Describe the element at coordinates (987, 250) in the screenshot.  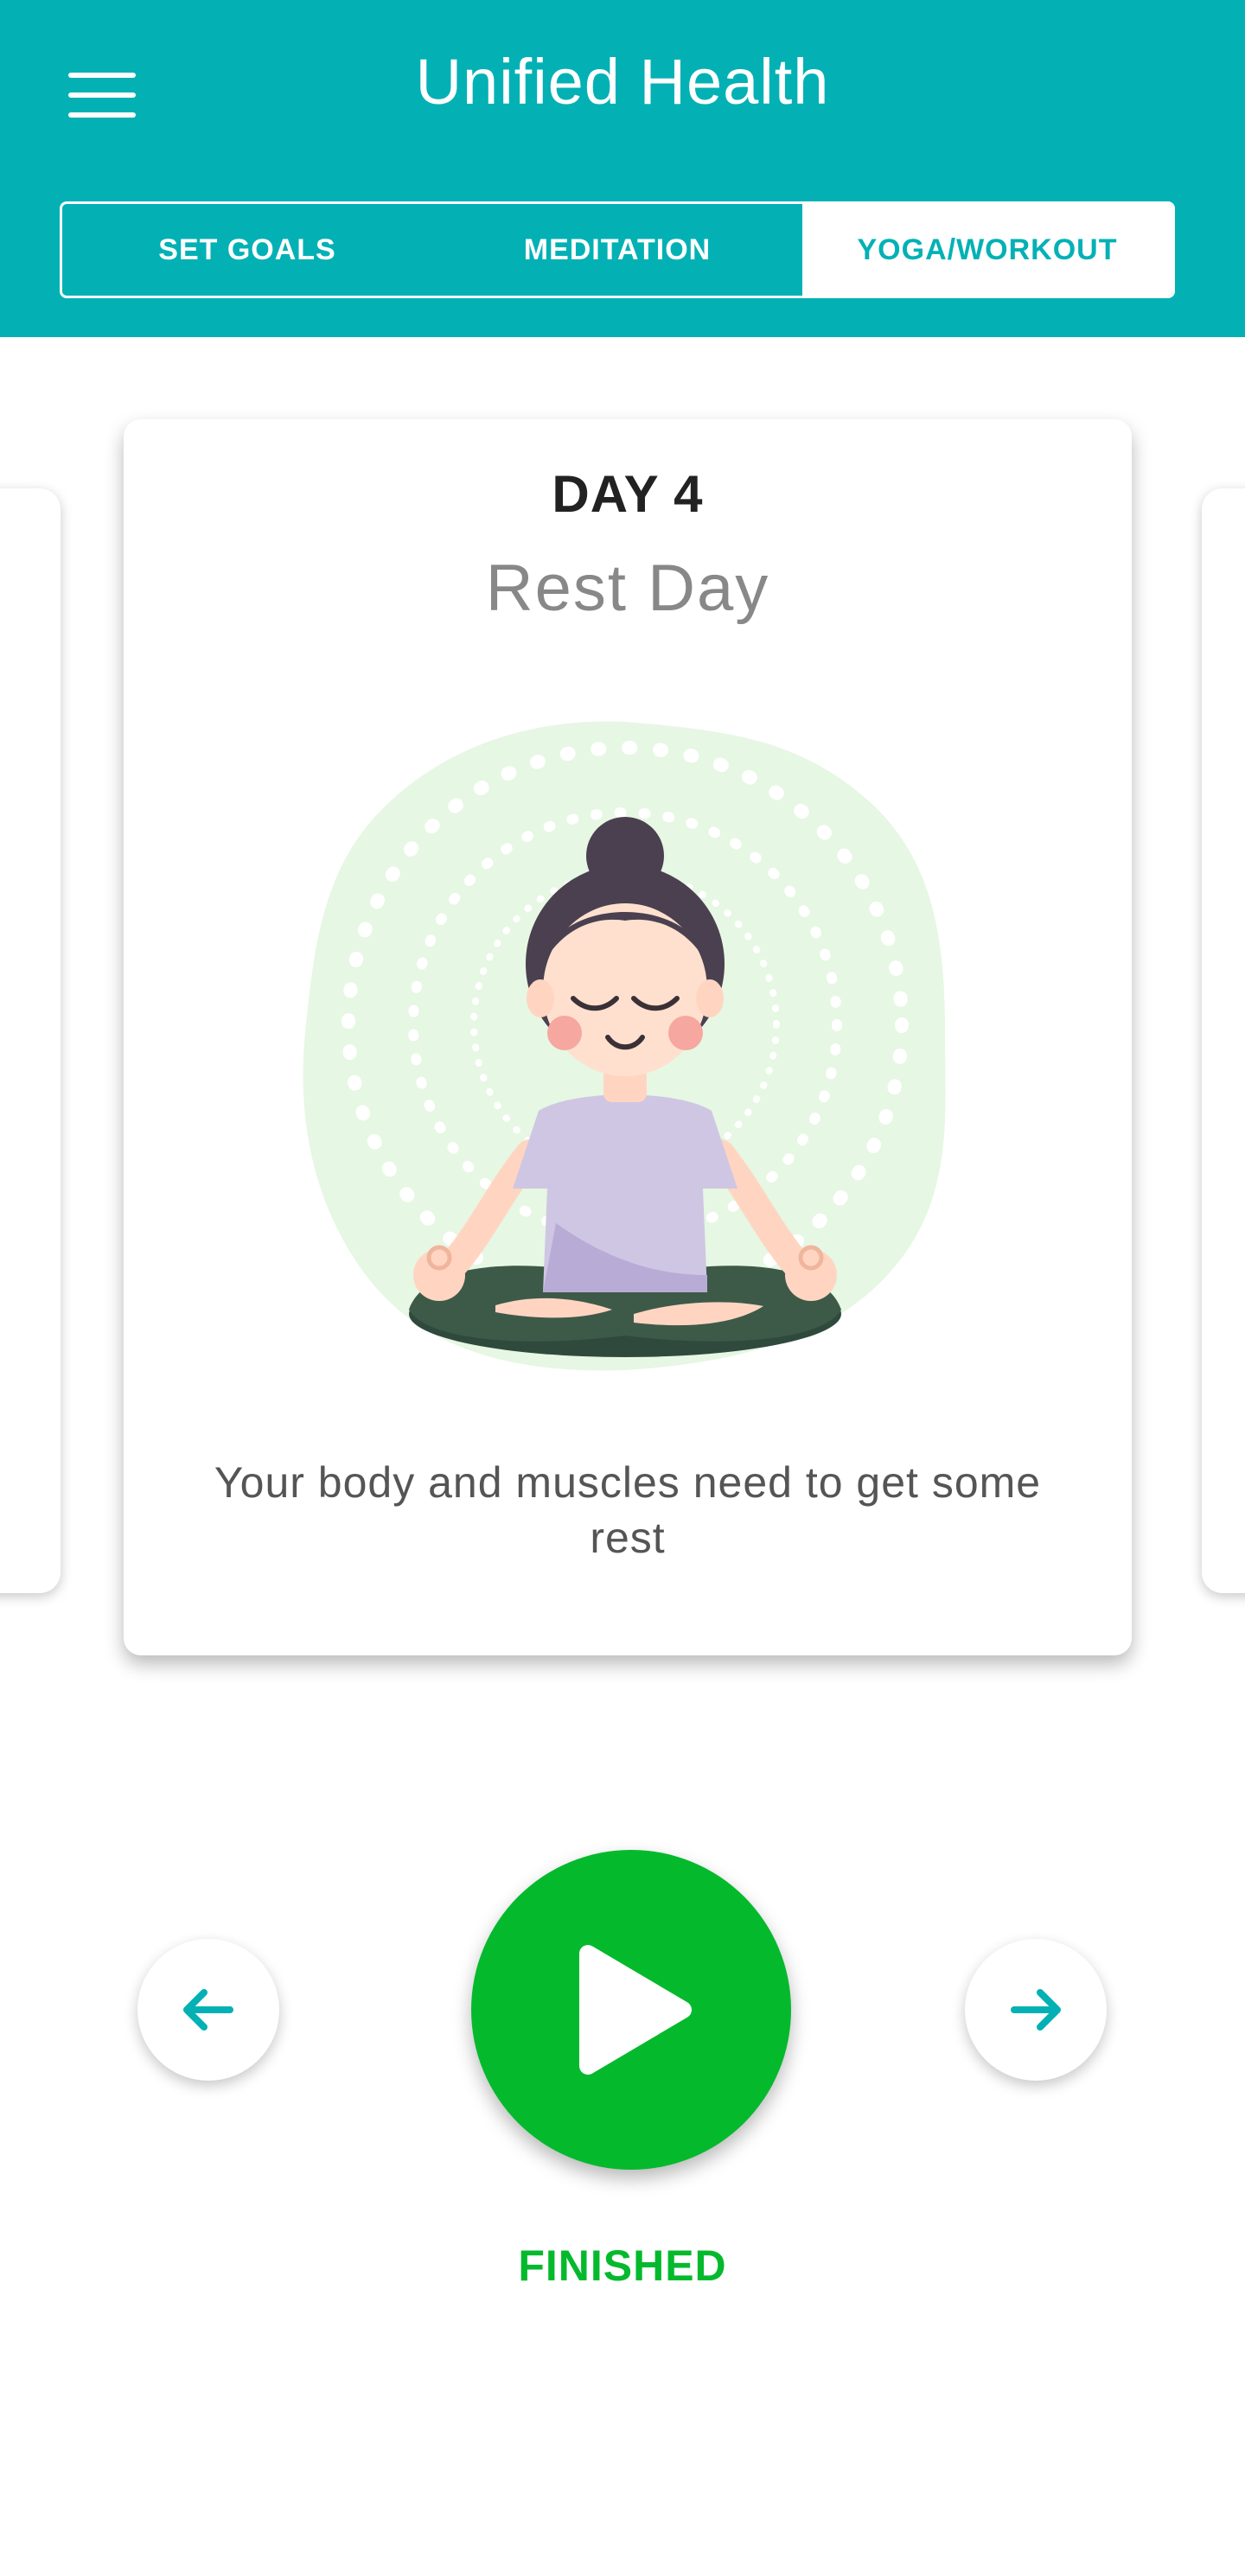
I see `tab-yoga-workout: YOGA/WORKOUT` at that location.